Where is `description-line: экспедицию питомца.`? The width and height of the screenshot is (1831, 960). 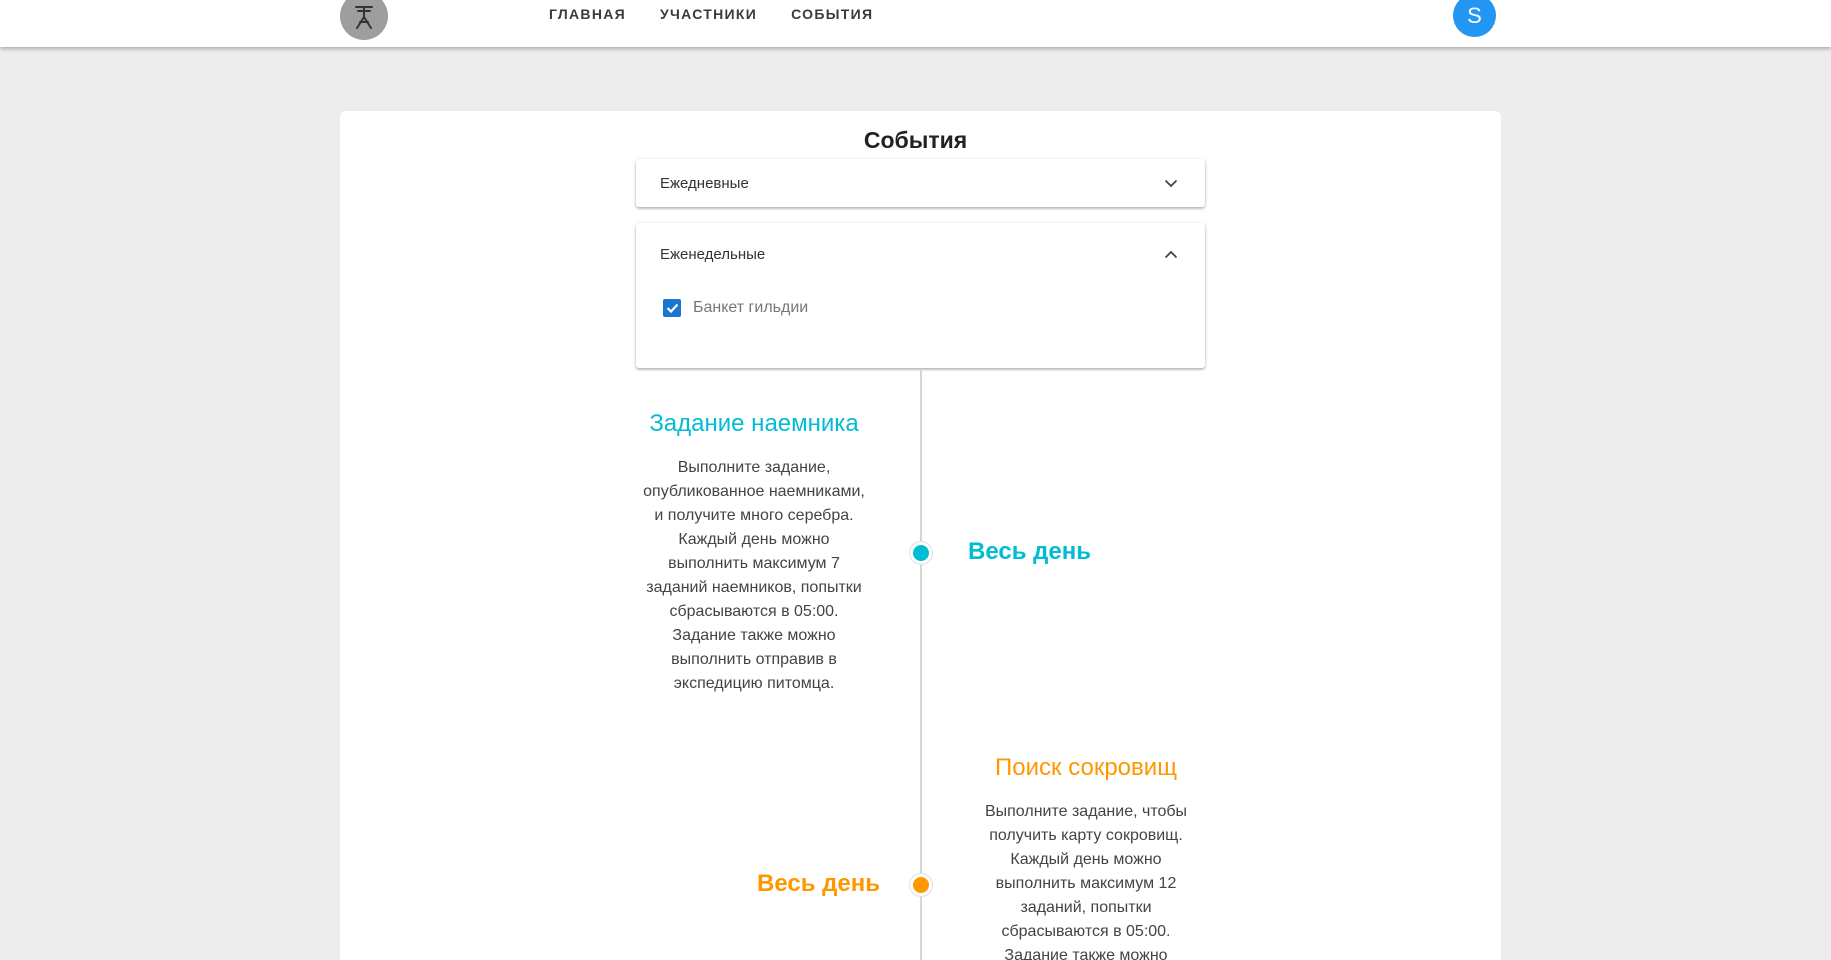
description-line: экспедицию питомца. is located at coordinates (754, 683).